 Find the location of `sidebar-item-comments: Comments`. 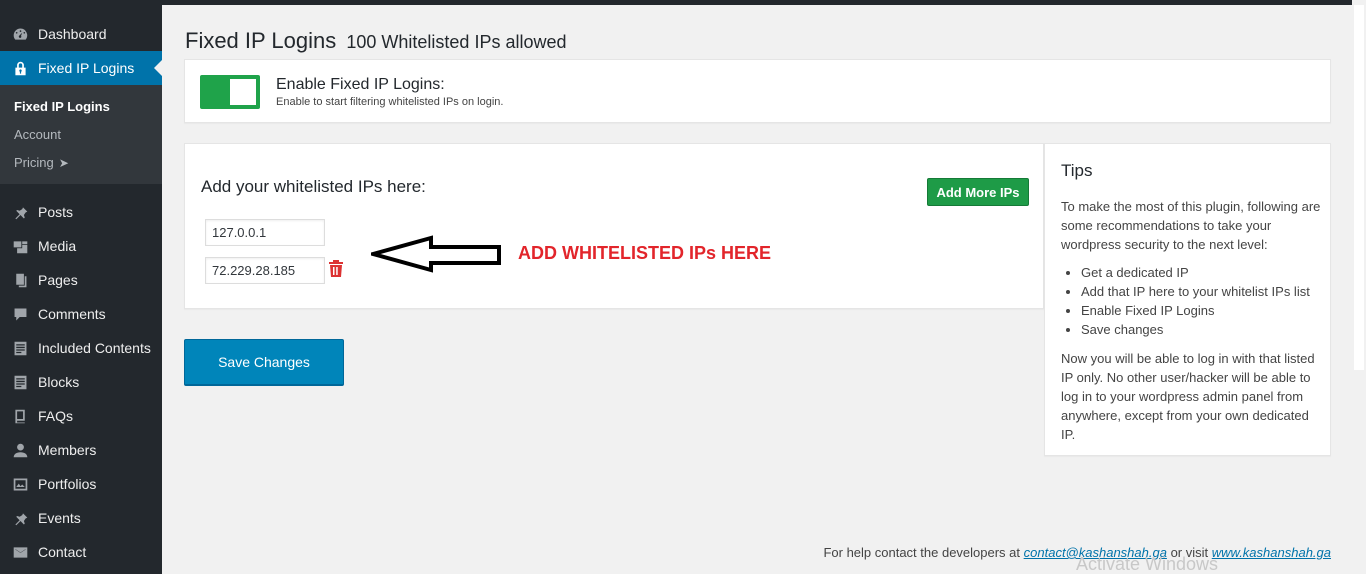

sidebar-item-comments: Comments is located at coordinates (81, 314).